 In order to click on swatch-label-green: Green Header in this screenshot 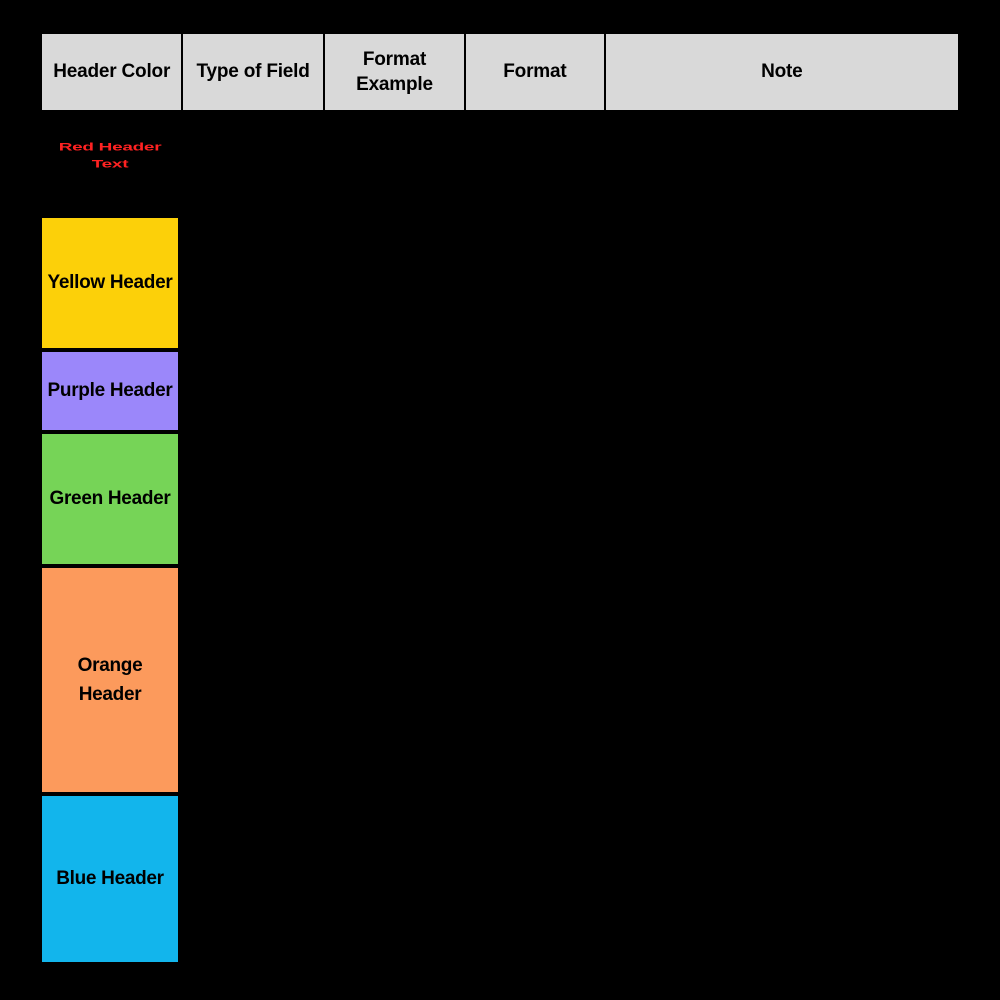, I will do `click(110, 499)`.